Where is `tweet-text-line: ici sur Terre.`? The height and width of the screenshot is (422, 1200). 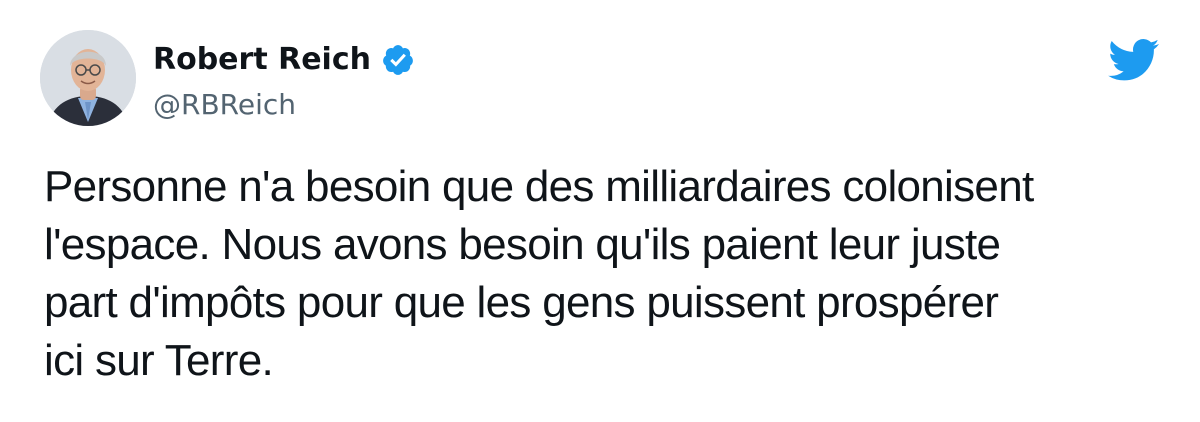
tweet-text-line: ici sur Terre. is located at coordinates (159, 360).